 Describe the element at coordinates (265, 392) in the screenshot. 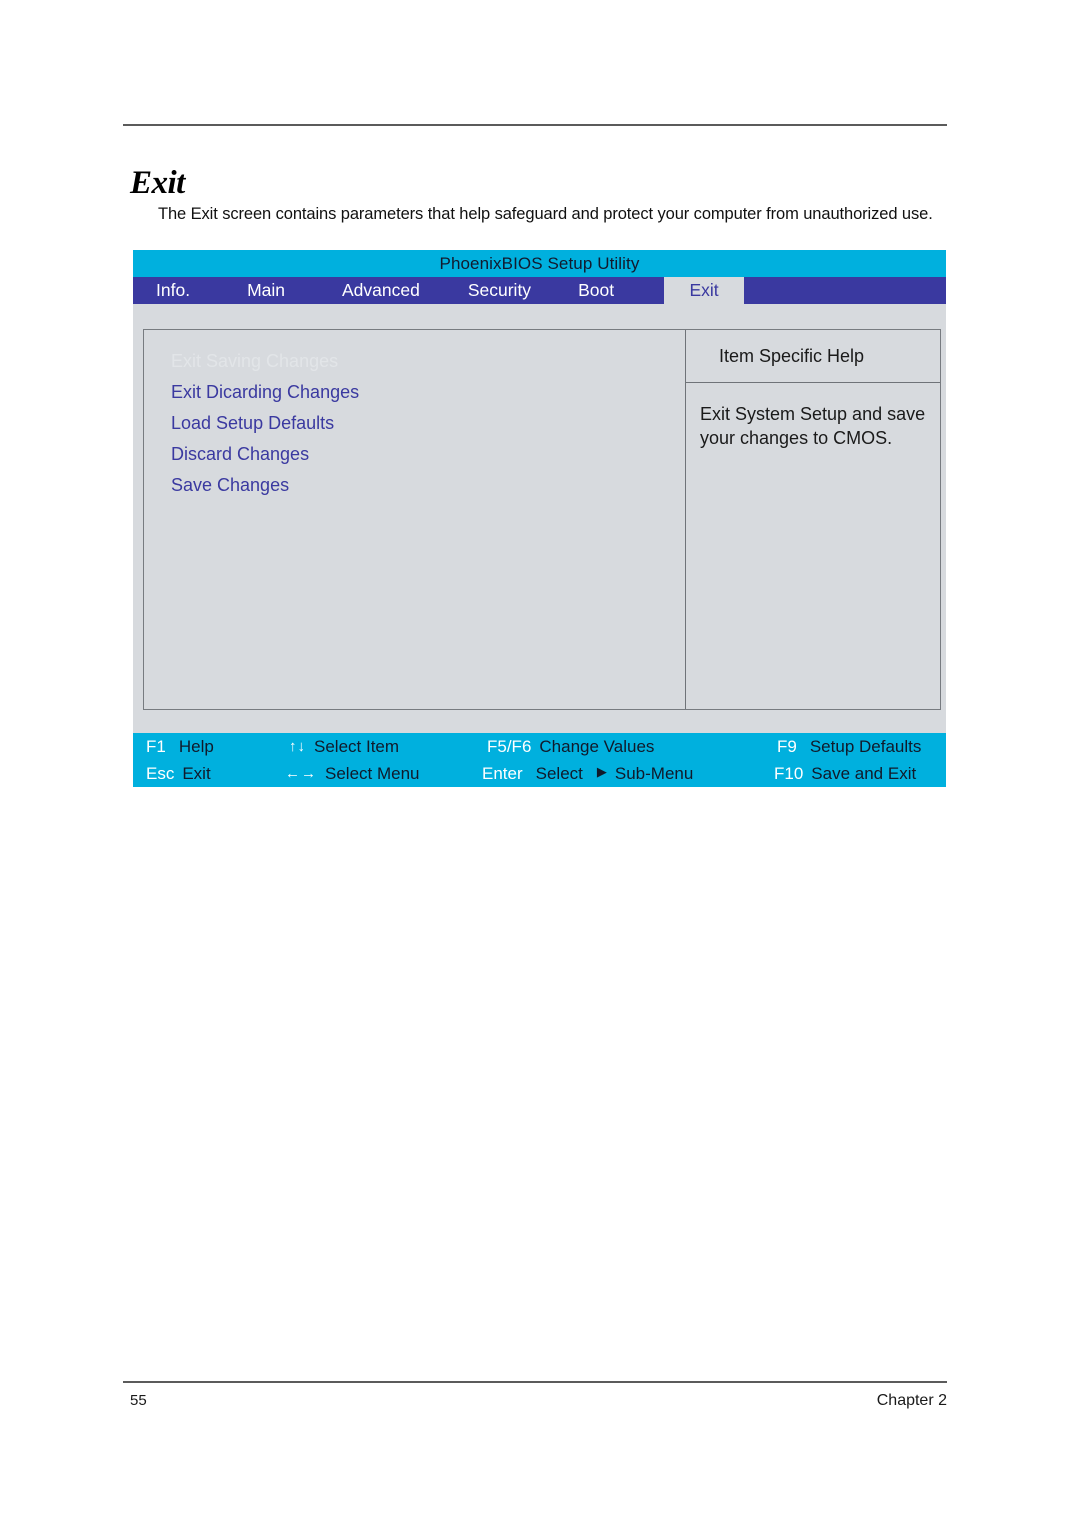

I see `option-exit-discarding-changes-label: Exit Dicarding Changes` at that location.